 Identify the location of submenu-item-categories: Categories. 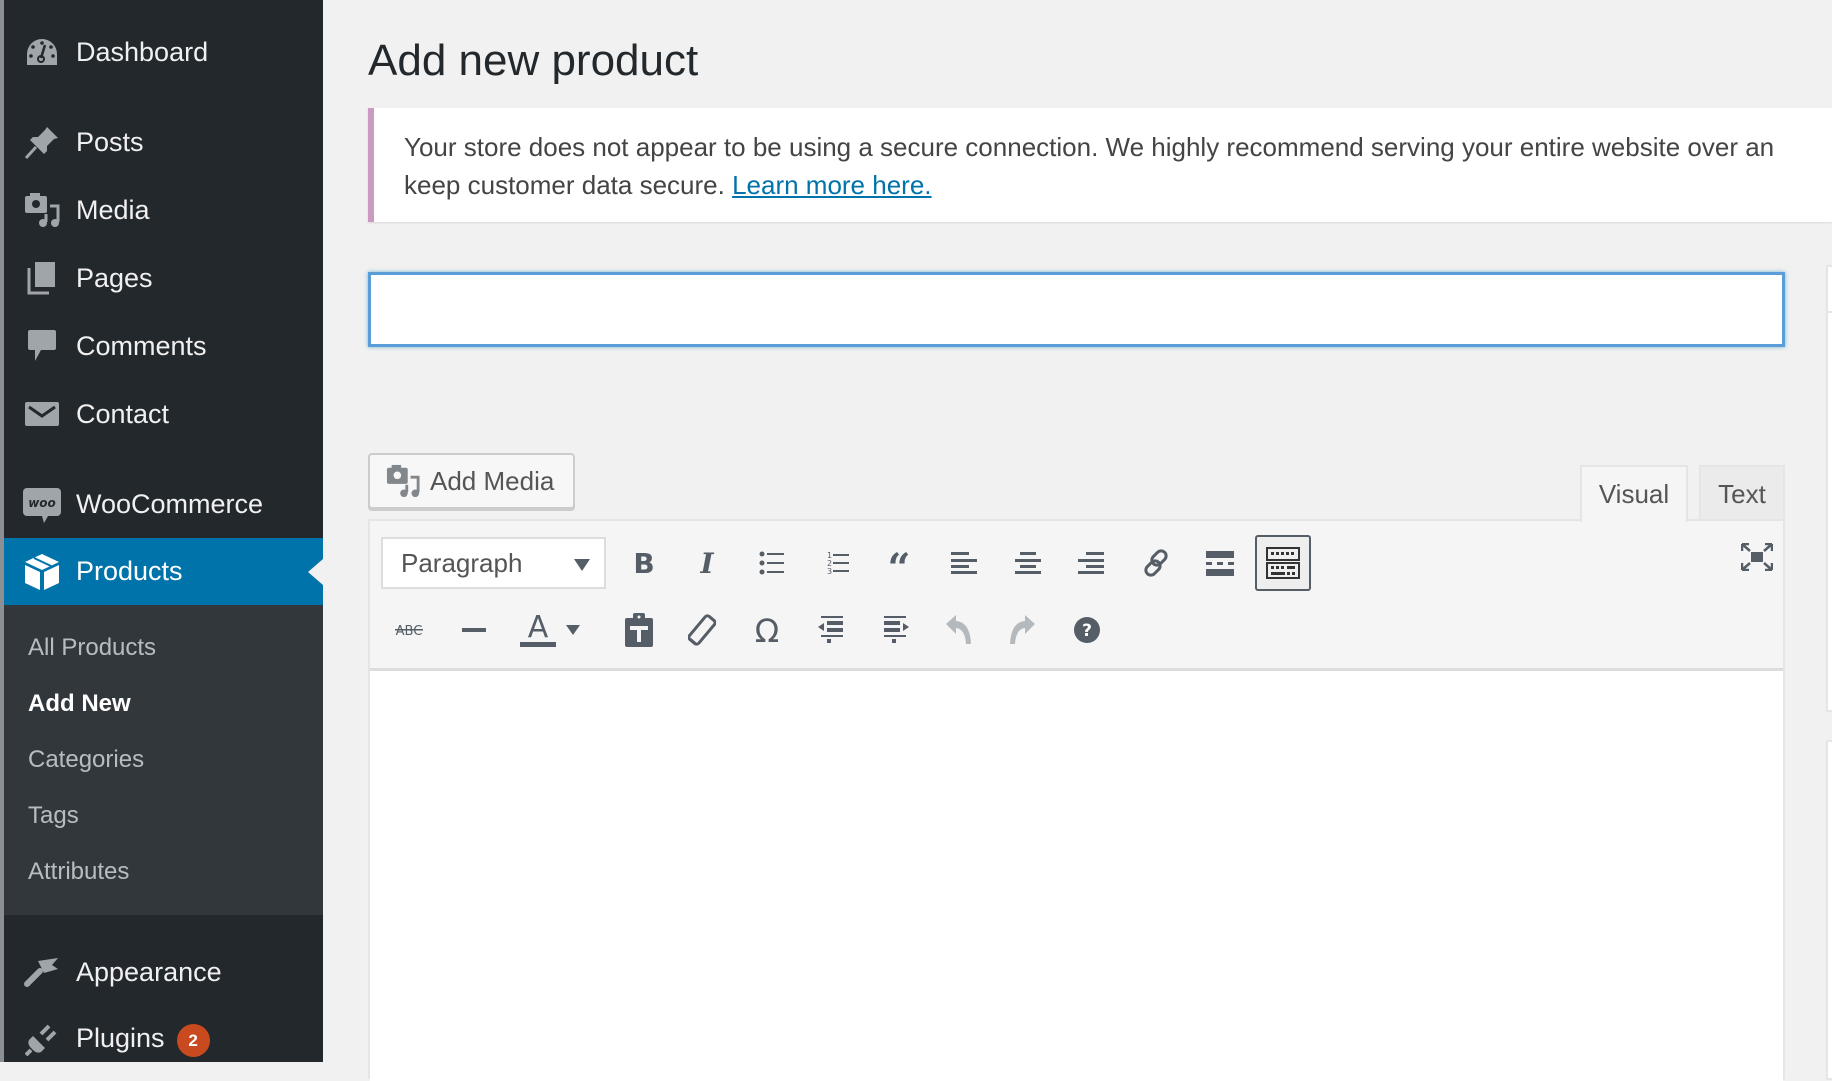
(86, 760).